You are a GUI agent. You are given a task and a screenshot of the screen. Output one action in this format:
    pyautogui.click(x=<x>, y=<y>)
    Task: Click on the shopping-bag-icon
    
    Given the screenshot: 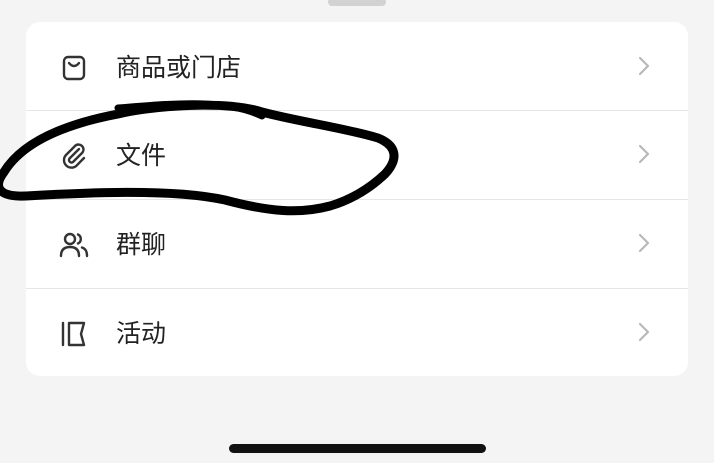 What is the action you would take?
    pyautogui.click(x=74, y=68)
    